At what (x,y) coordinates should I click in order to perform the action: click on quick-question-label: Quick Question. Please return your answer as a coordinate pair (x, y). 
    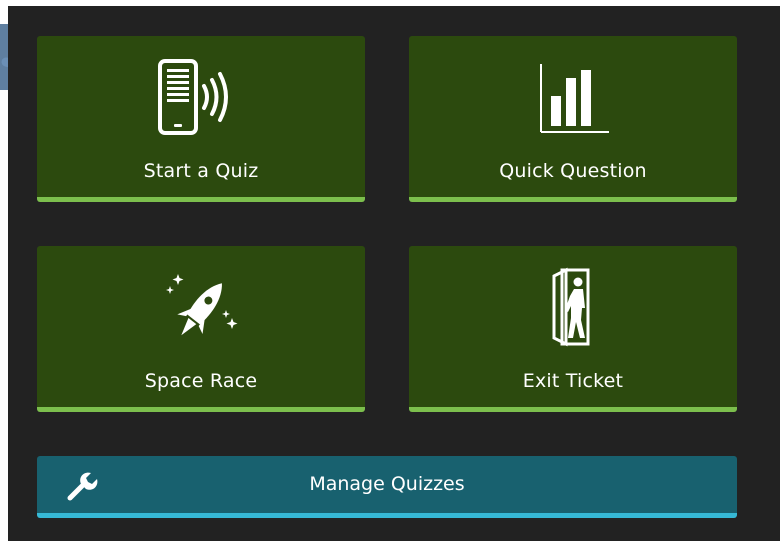
    Looking at the image, I should click on (573, 171).